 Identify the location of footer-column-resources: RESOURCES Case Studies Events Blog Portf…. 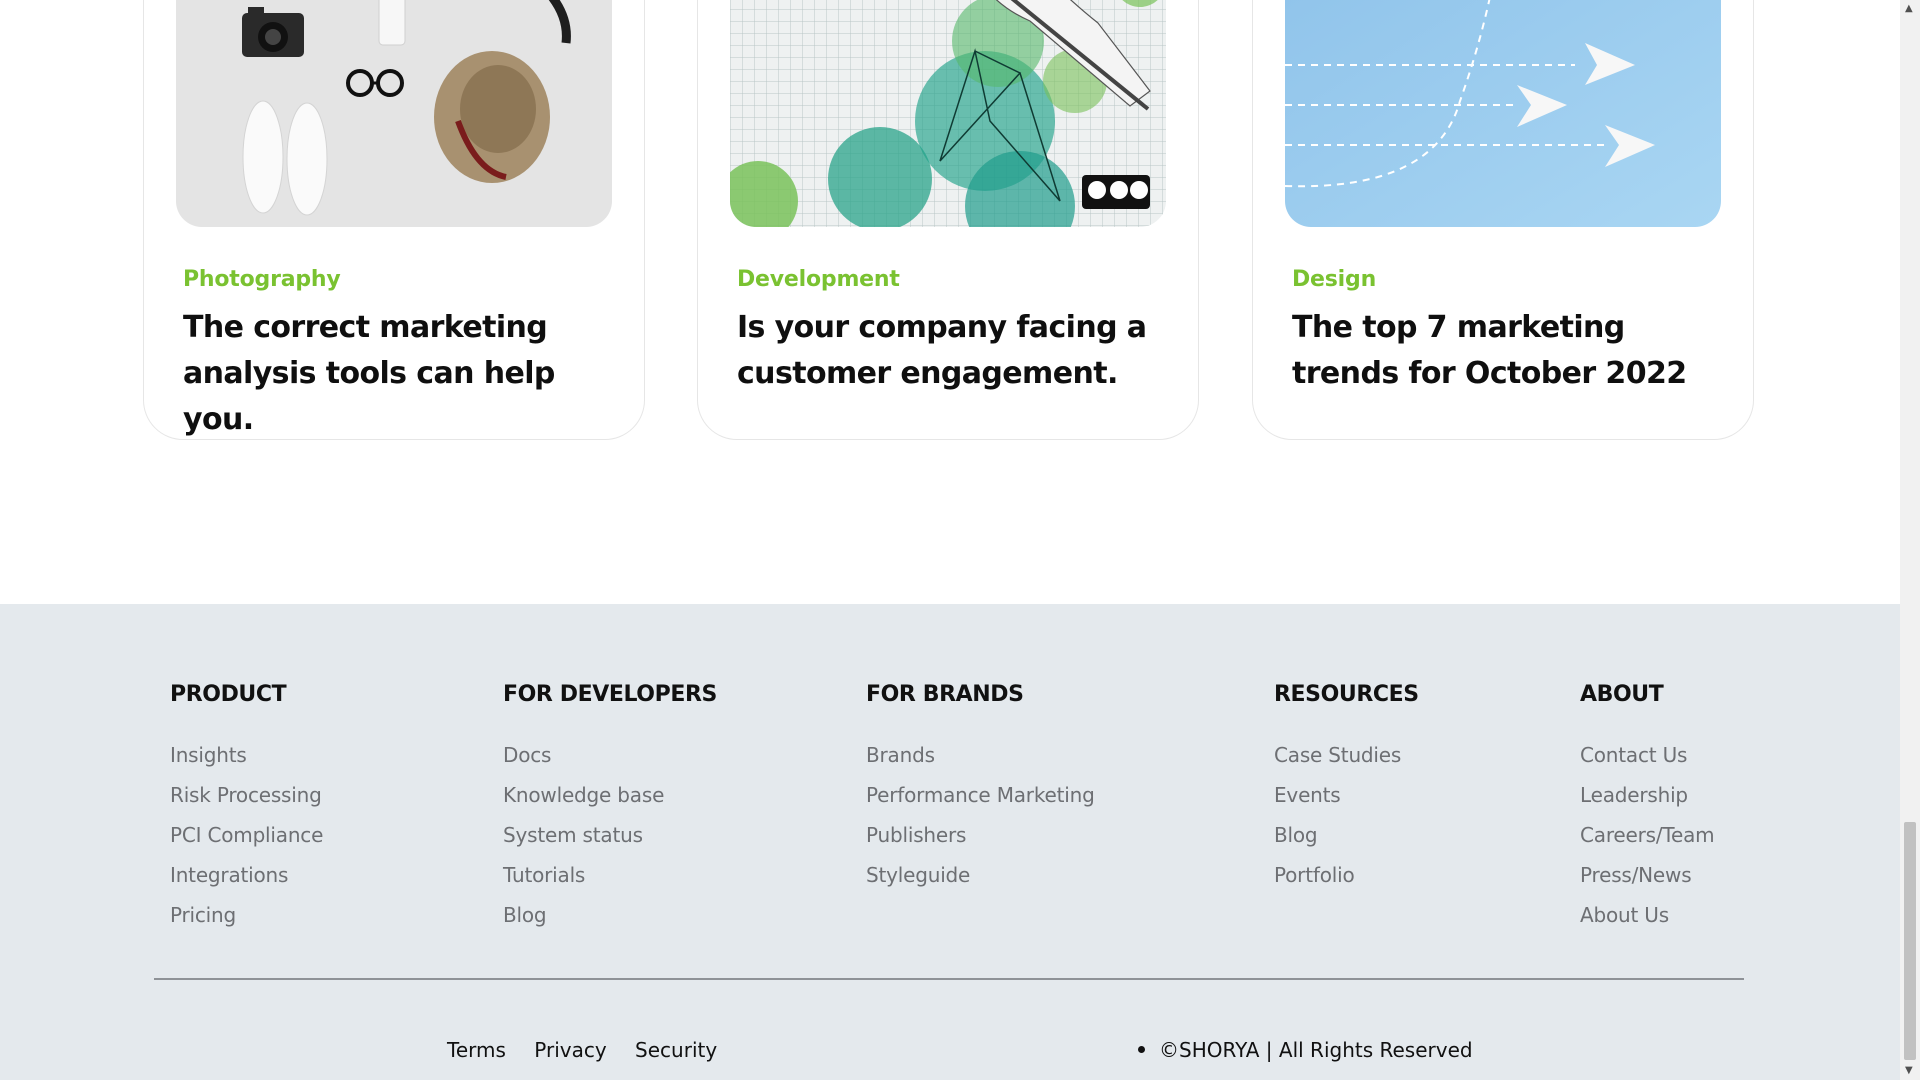
(1346, 788).